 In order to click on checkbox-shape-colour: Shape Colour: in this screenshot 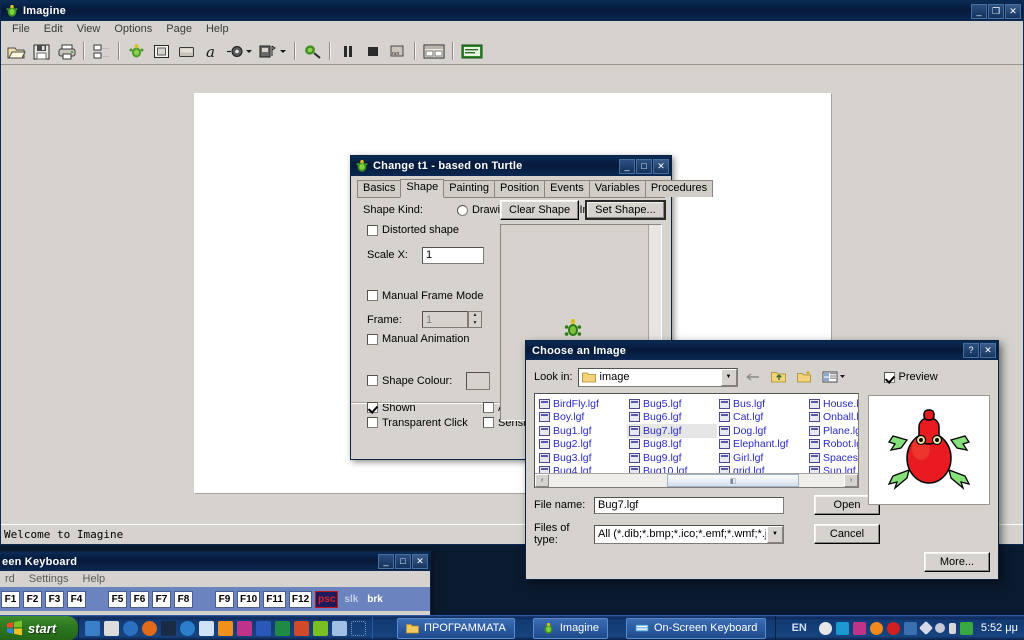, I will do `click(409, 381)`.